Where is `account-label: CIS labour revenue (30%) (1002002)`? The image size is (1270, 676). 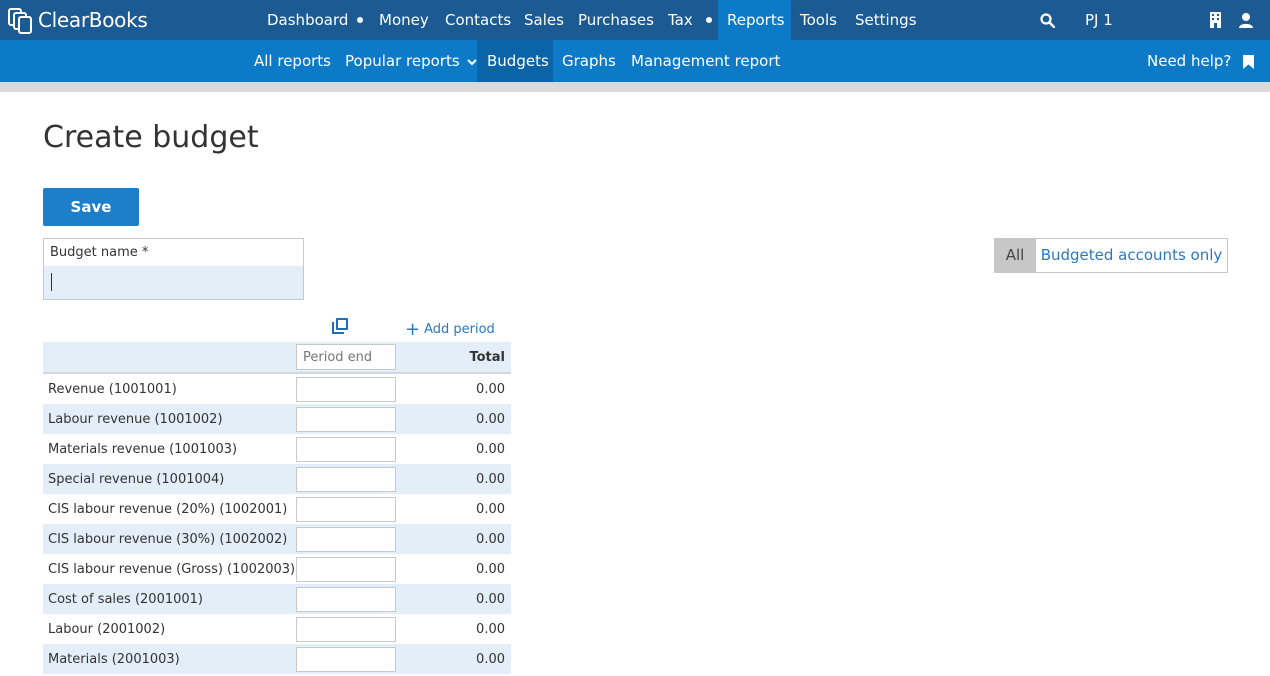
account-label: CIS labour revenue (30%) (1002002) is located at coordinates (168, 539).